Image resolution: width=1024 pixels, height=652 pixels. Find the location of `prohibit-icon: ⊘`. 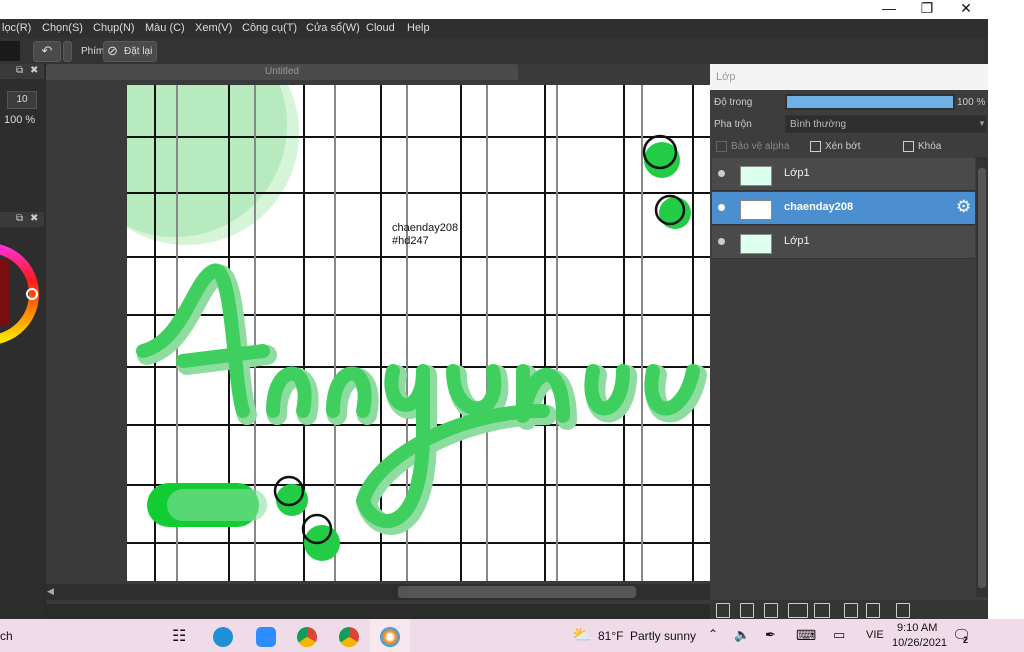

prohibit-icon: ⊘ is located at coordinates (112, 50).